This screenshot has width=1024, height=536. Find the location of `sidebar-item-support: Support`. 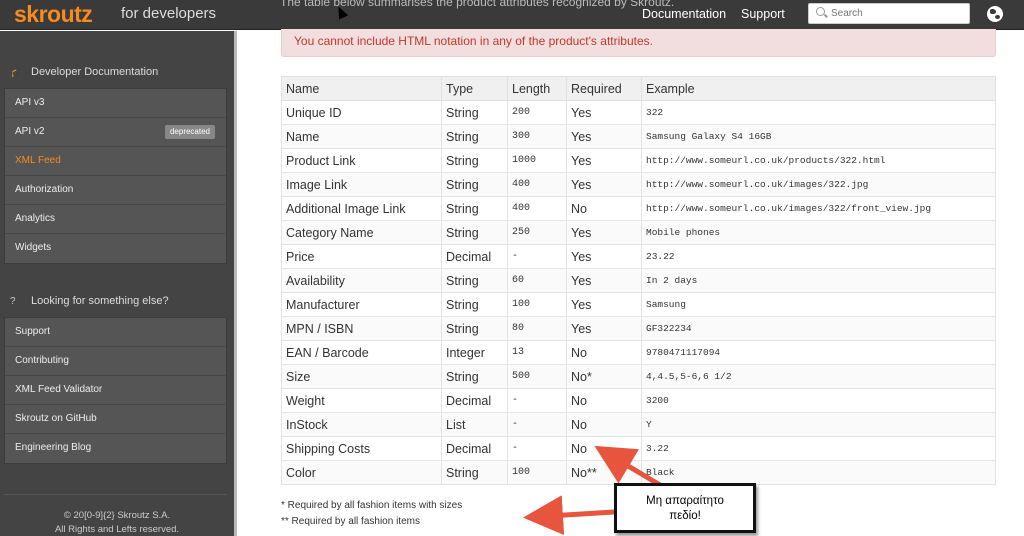

sidebar-item-support: Support is located at coordinates (115, 332).